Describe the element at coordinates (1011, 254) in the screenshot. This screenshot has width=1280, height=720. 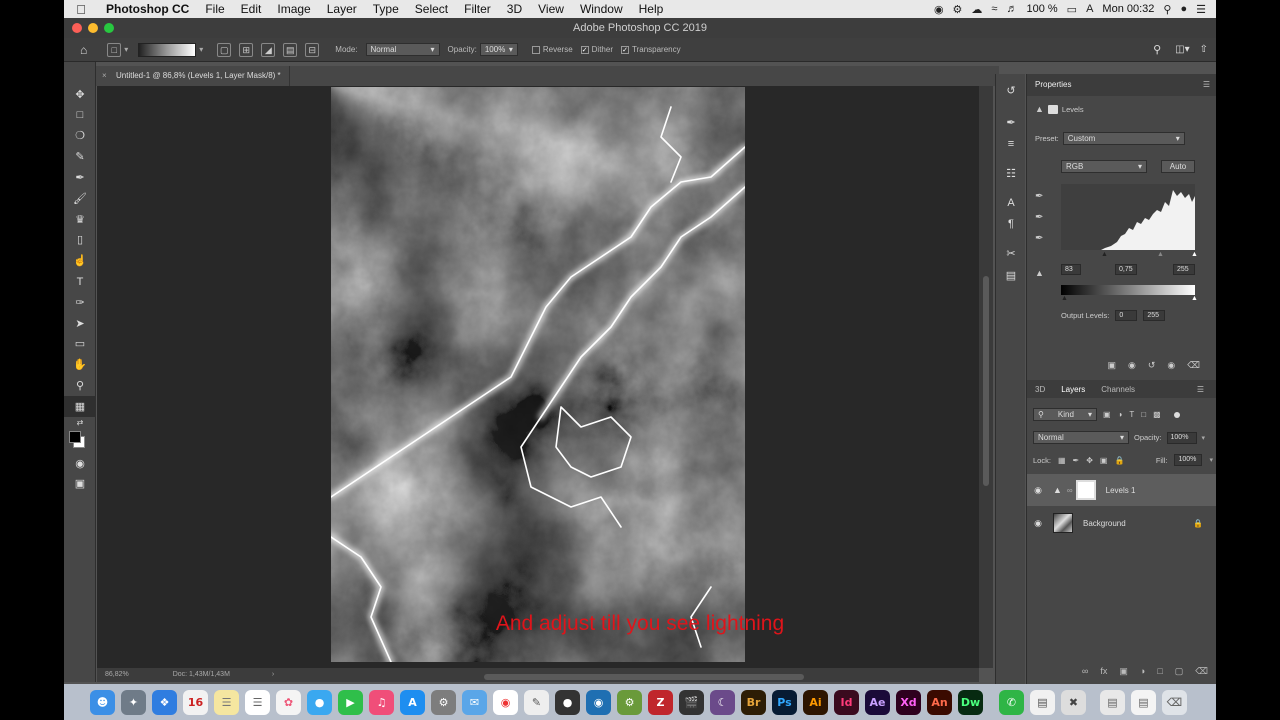
I see `tools-presets-icon: ✂` at that location.